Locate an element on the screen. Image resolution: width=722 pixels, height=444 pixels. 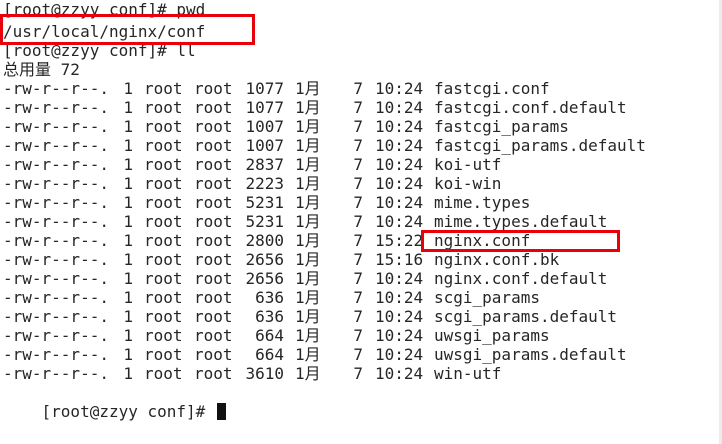
table-row: -rw-r--r--. 1 root root 2837 1月 7 10:24 koi-utf is located at coordinates (353, 164).